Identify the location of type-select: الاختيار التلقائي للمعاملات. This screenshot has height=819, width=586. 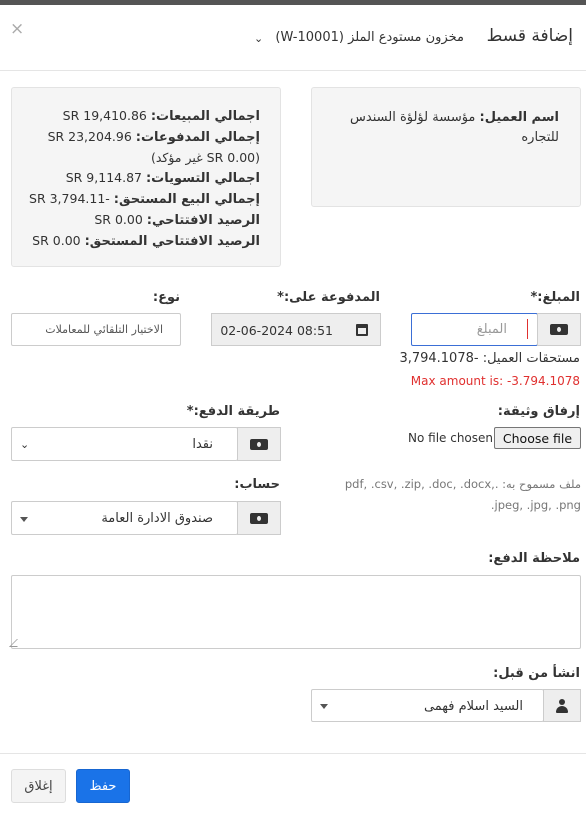
(96, 329).